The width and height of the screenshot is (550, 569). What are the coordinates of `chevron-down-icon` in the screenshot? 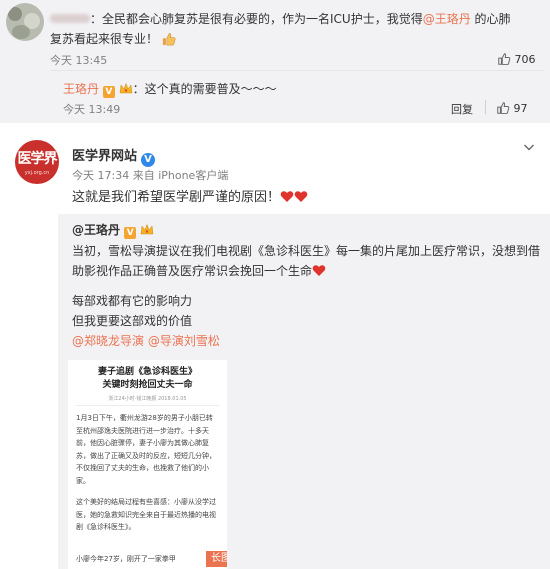 It's located at (529, 147).